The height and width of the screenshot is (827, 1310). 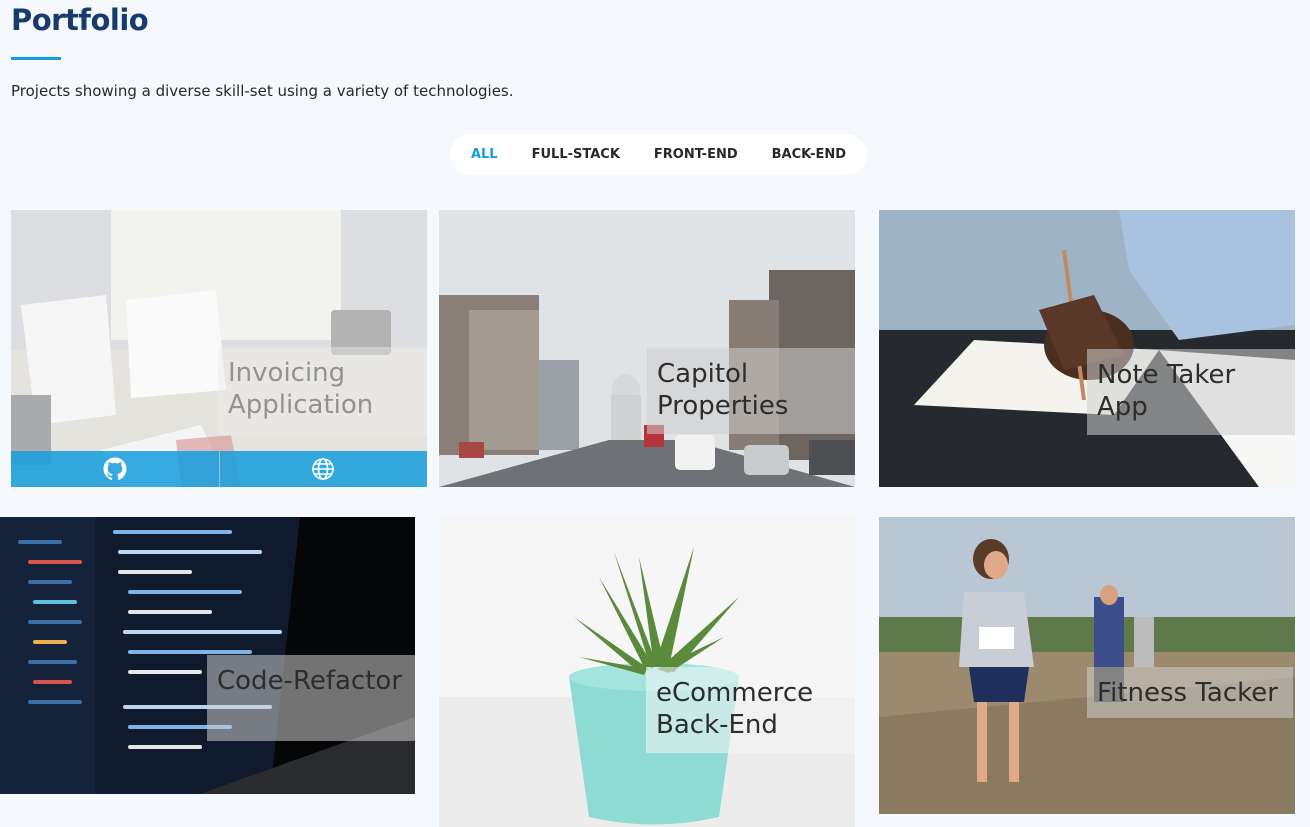 What do you see at coordinates (576, 154) in the screenshot?
I see `filter-full-stack: FULL-STACK` at bounding box center [576, 154].